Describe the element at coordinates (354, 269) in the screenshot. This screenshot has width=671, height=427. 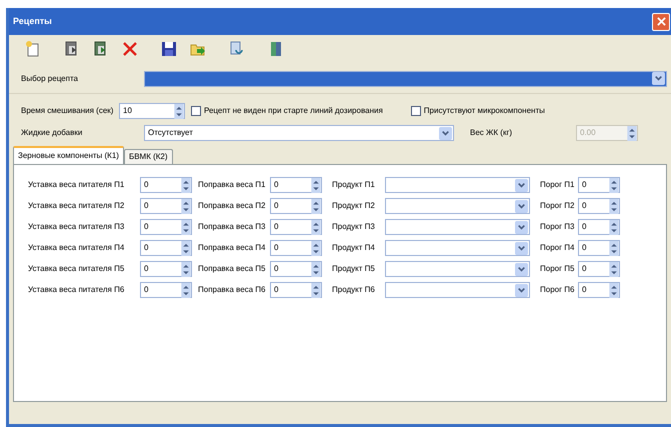
I see `field-label: Продукт П5` at that location.